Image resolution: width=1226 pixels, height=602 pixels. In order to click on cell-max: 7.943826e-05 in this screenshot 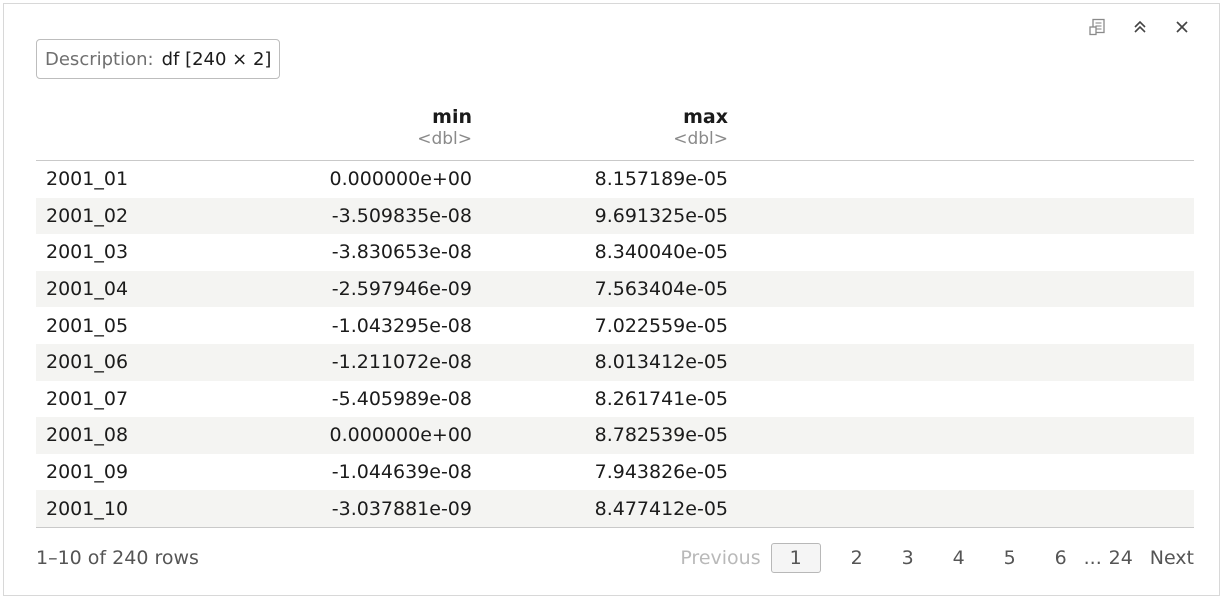, I will do `click(661, 472)`.